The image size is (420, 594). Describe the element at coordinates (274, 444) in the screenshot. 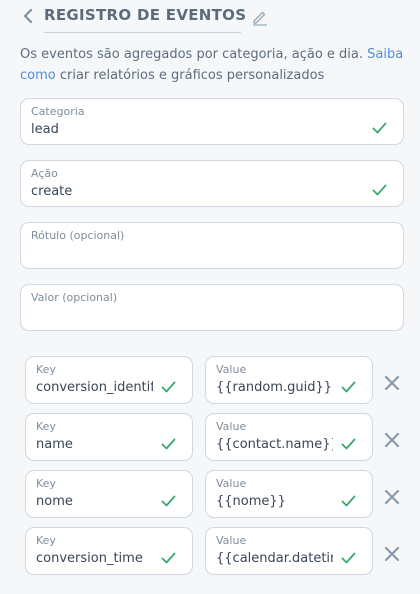

I see `value-input: {{contact.name}}` at that location.